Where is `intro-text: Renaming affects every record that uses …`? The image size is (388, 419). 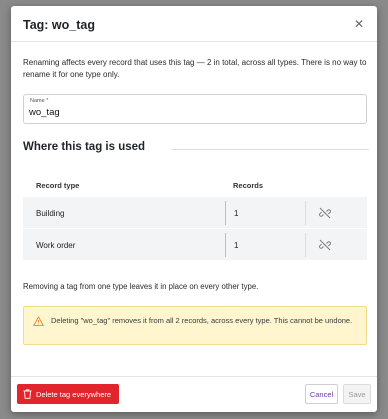 intro-text: Renaming affects every record that uses … is located at coordinates (195, 68).